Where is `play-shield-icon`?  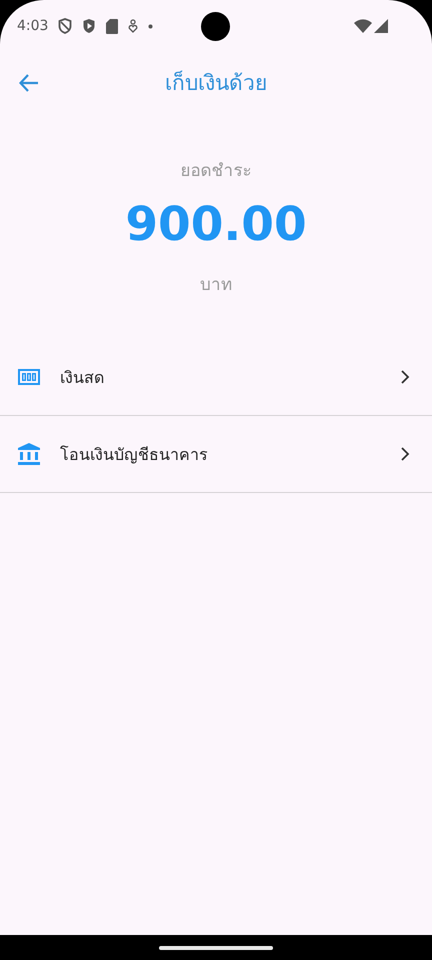 play-shield-icon is located at coordinates (89, 26).